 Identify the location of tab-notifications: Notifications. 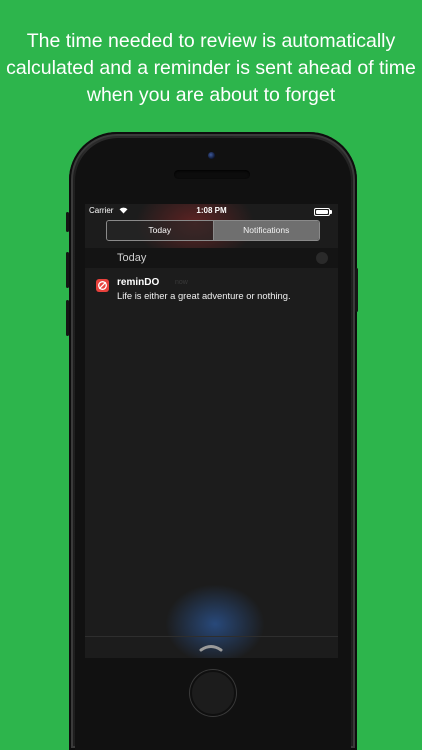
(265, 230).